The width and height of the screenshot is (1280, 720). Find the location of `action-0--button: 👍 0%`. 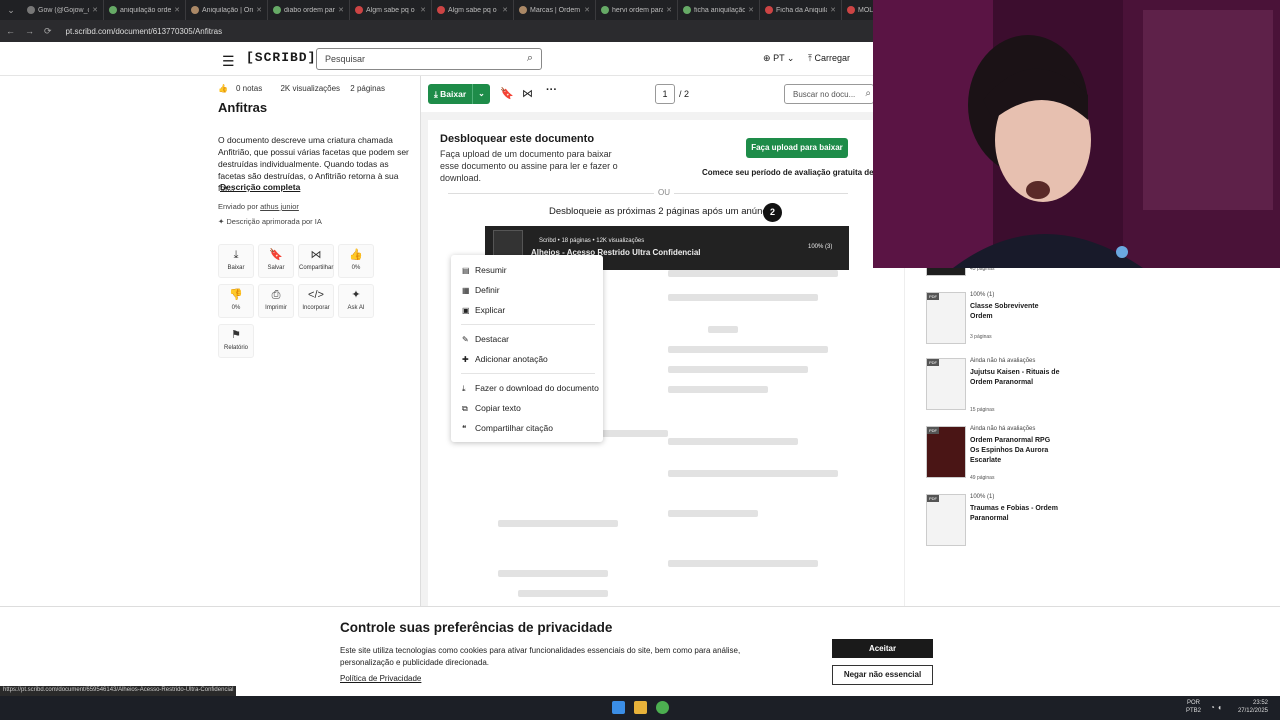

action-0--button: 👍 0% is located at coordinates (356, 261).